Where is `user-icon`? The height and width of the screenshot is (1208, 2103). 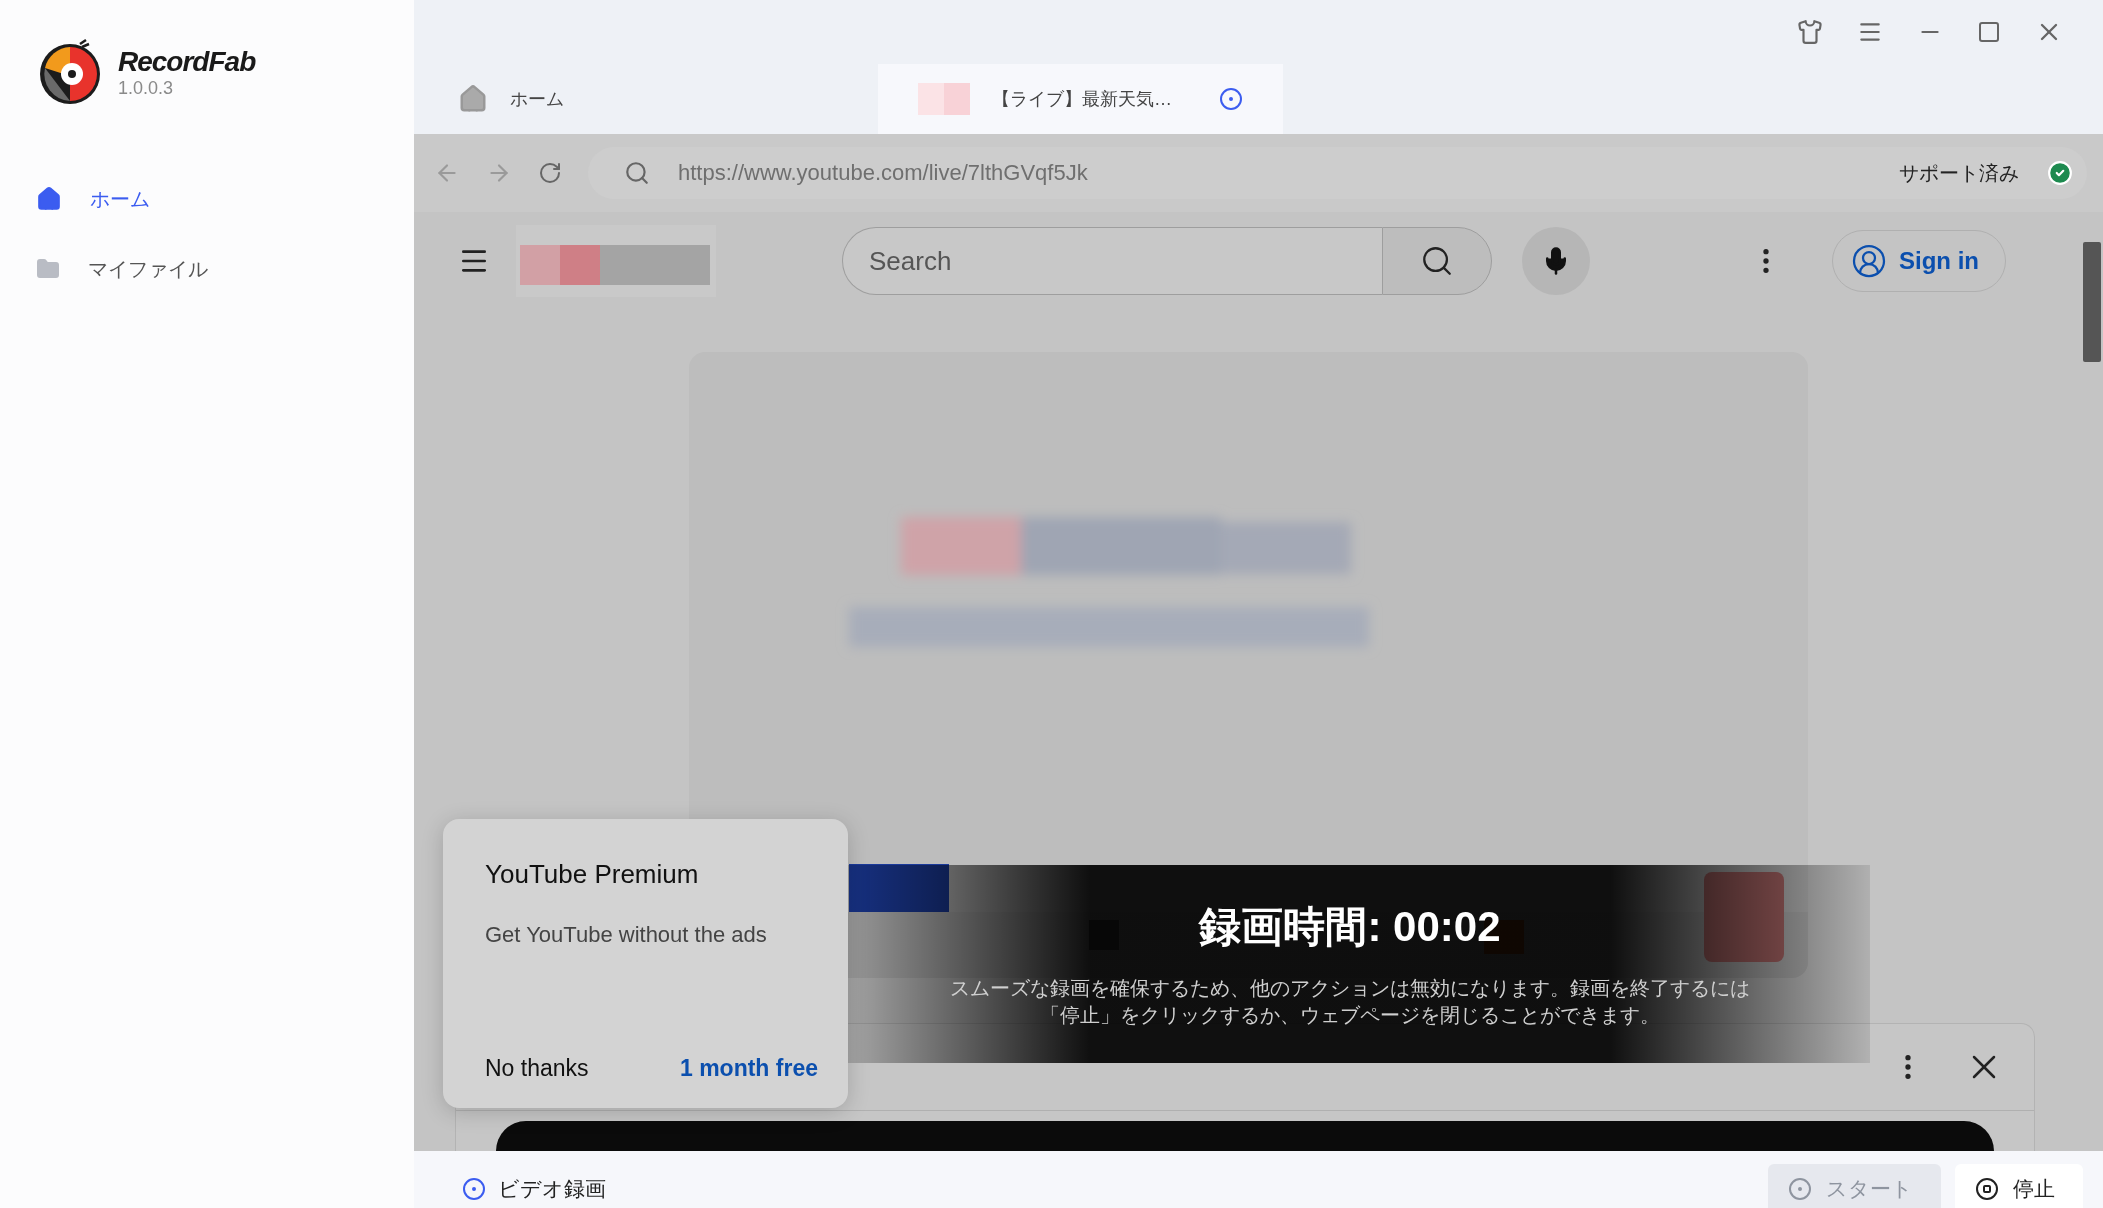
user-icon is located at coordinates (1869, 261).